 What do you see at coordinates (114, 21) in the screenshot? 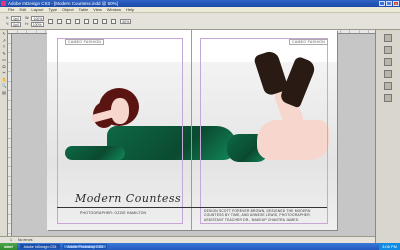
I see `effects-icon` at bounding box center [114, 21].